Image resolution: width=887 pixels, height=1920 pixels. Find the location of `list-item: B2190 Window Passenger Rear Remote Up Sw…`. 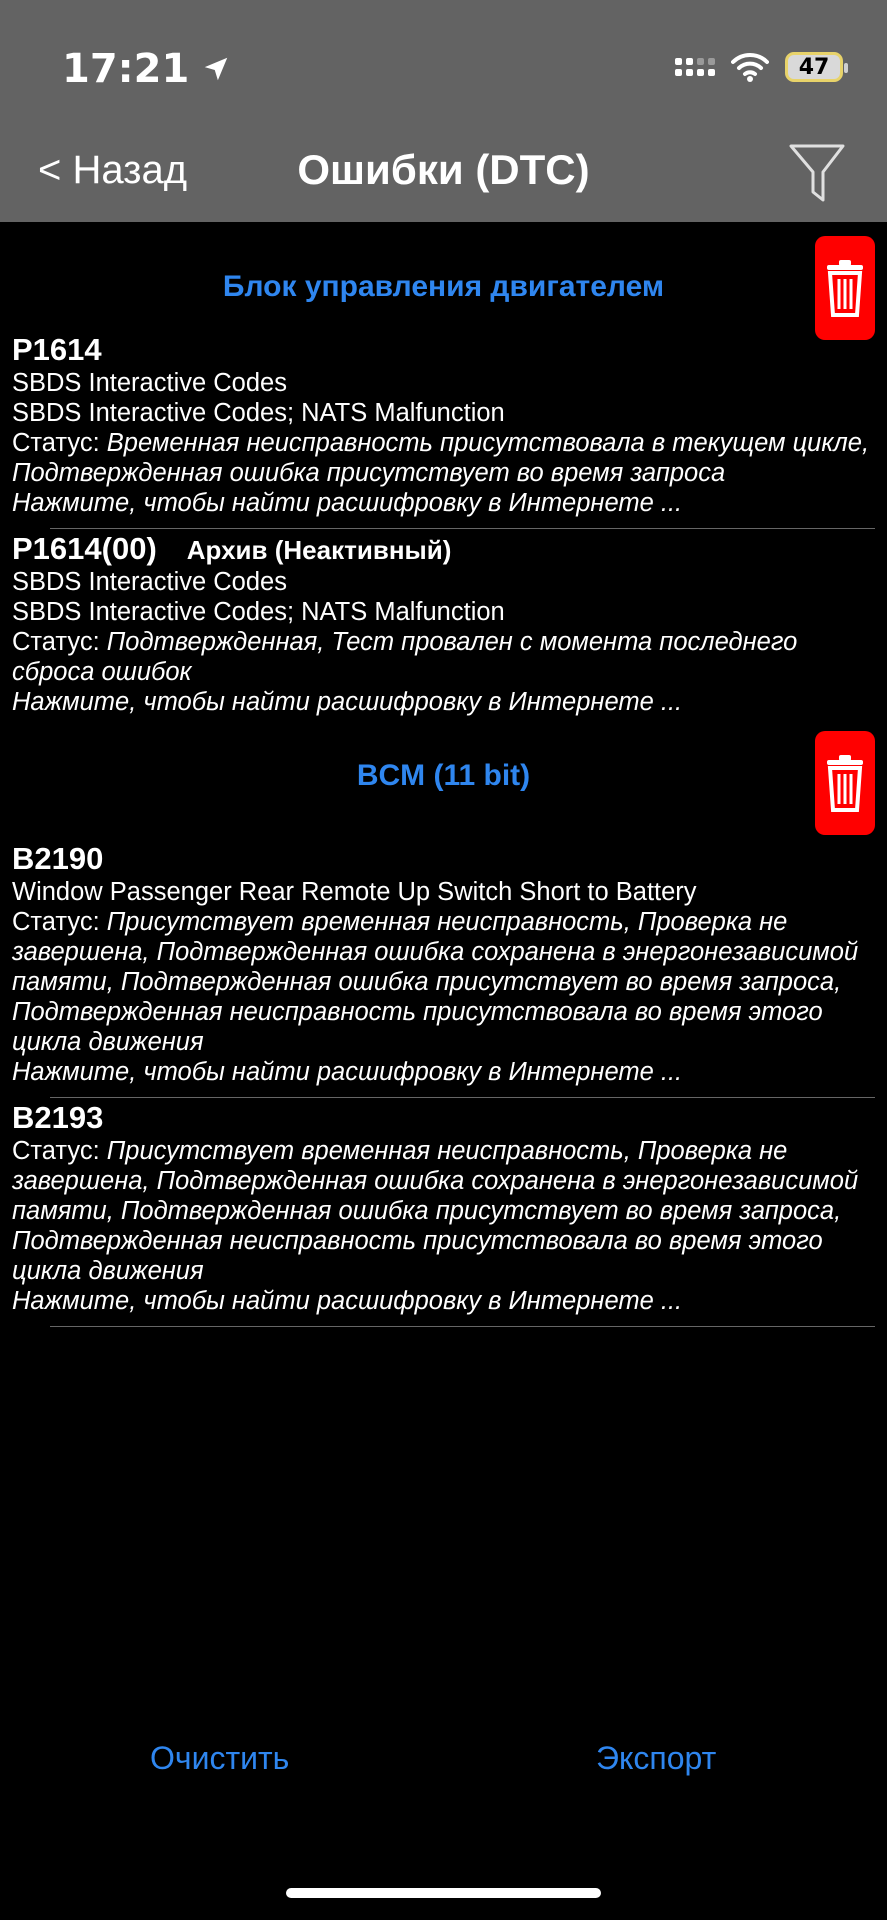

list-item: B2190 Window Passenger Rear Remote Up Sw… is located at coordinates (443, 964).